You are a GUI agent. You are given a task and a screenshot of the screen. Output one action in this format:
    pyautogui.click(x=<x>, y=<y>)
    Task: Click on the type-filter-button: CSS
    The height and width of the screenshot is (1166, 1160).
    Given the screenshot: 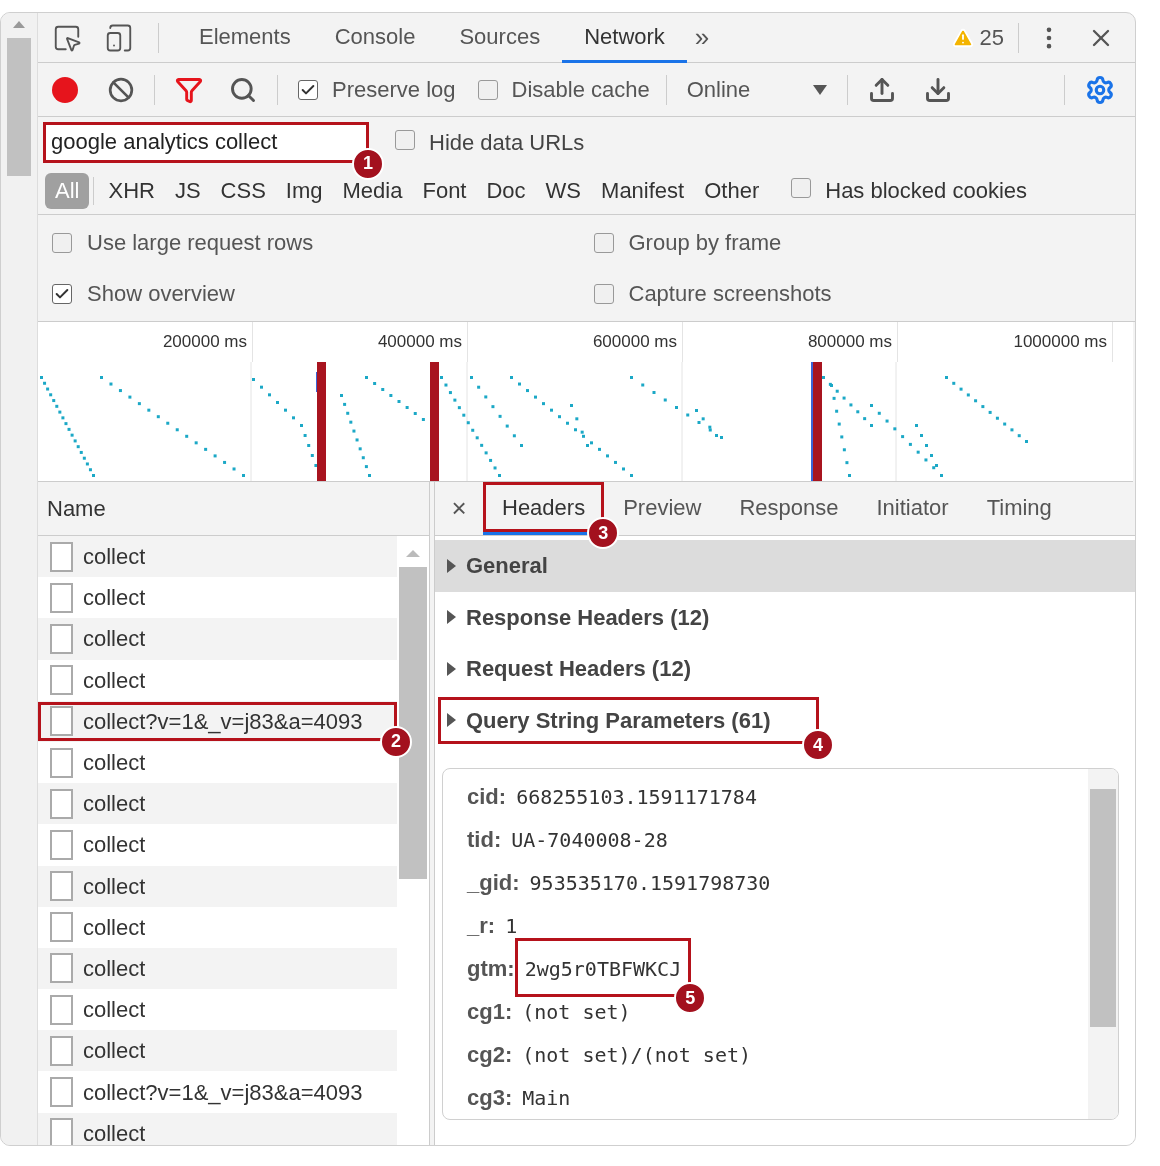 What is the action you would take?
    pyautogui.click(x=243, y=190)
    